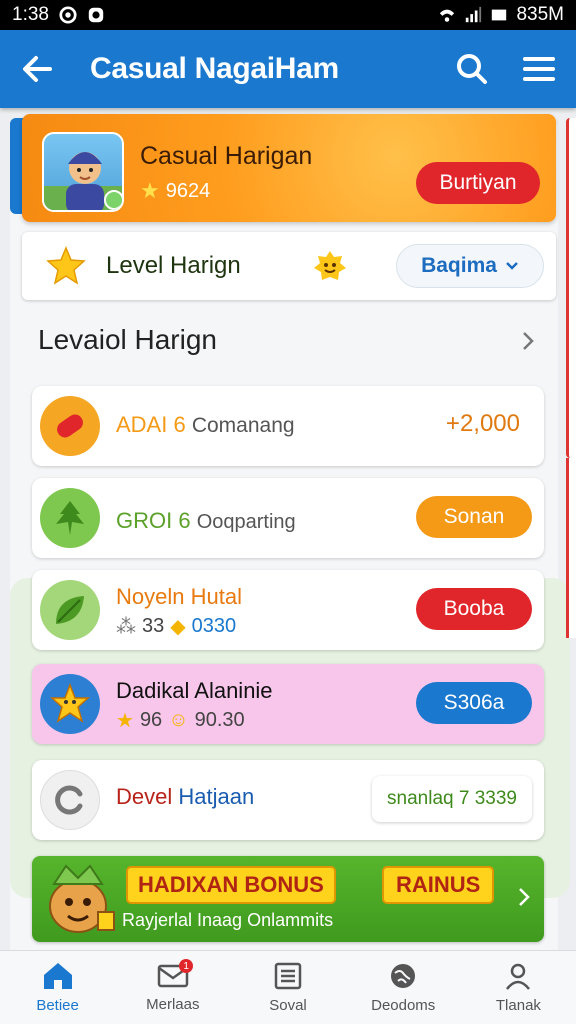  I want to click on nav-label: Tlanak, so click(518, 1005).